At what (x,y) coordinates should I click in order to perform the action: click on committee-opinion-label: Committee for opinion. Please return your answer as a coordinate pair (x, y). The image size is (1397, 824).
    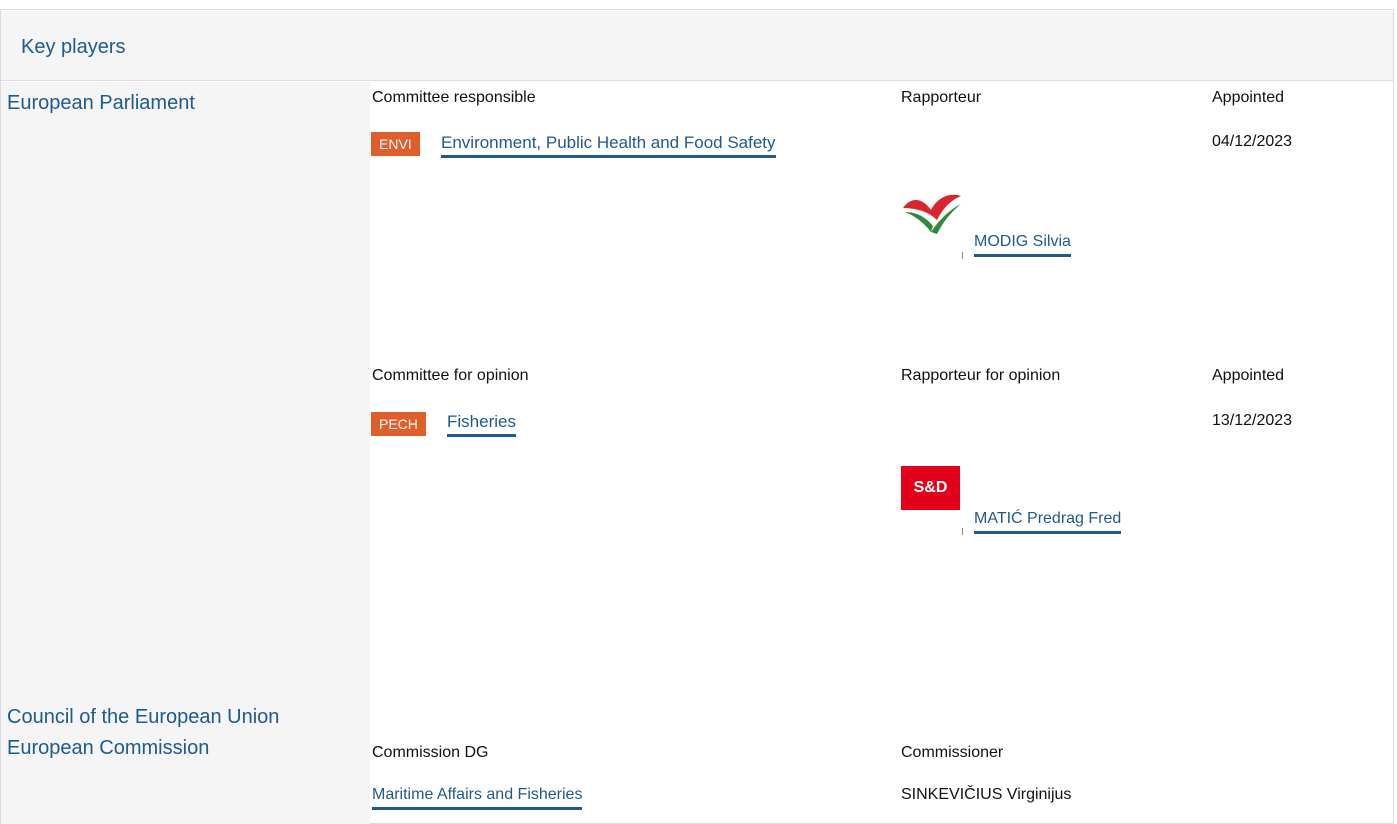
    Looking at the image, I should click on (450, 375).